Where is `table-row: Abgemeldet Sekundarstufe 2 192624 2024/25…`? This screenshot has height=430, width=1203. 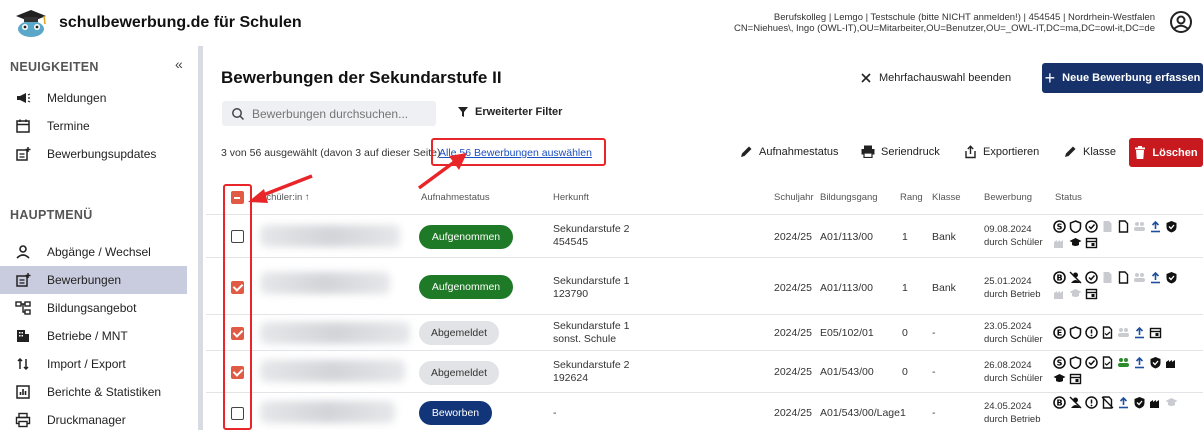
table-row: Abgemeldet Sekundarstufe 2 192624 2024/25… is located at coordinates (704, 372).